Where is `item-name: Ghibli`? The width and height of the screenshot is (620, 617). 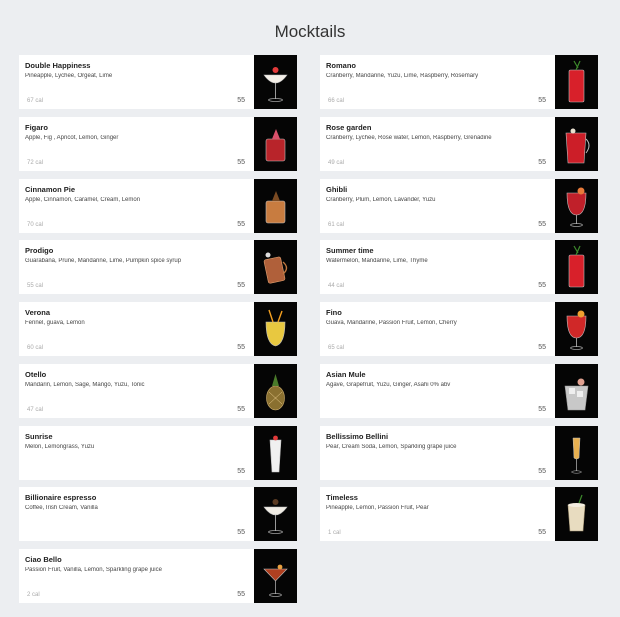
item-name: Ghibli is located at coordinates (337, 189).